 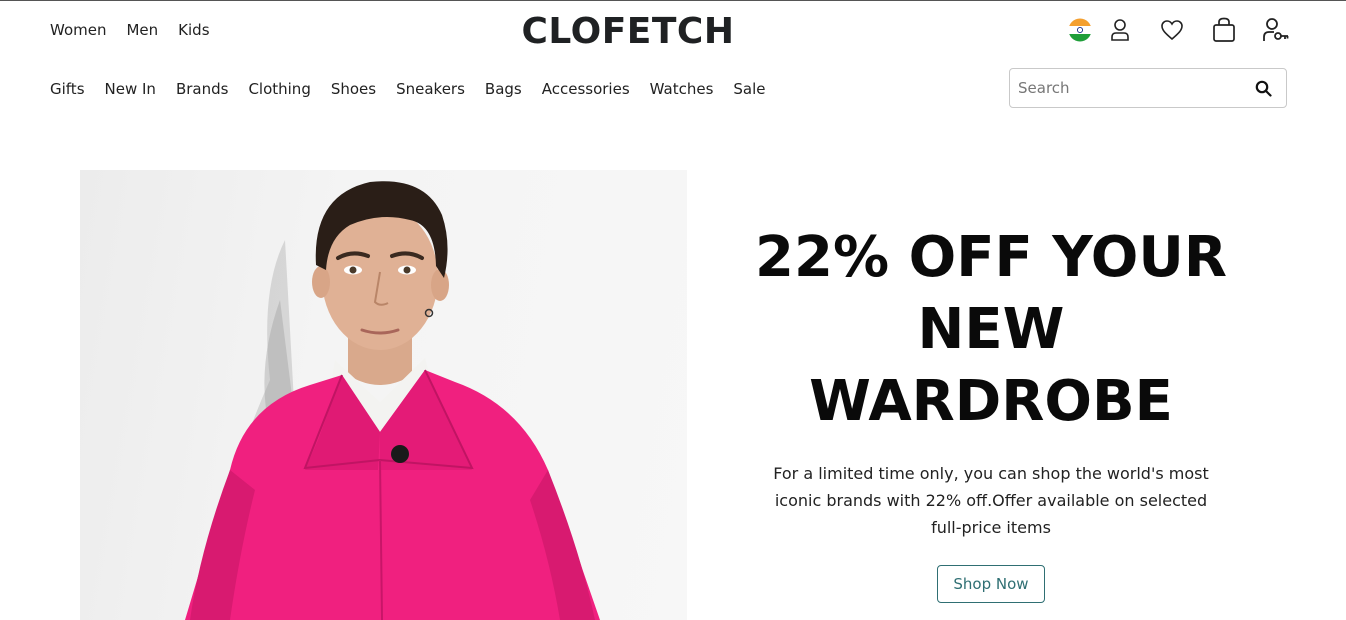 I want to click on search-box, so click(x=1148, y=88).